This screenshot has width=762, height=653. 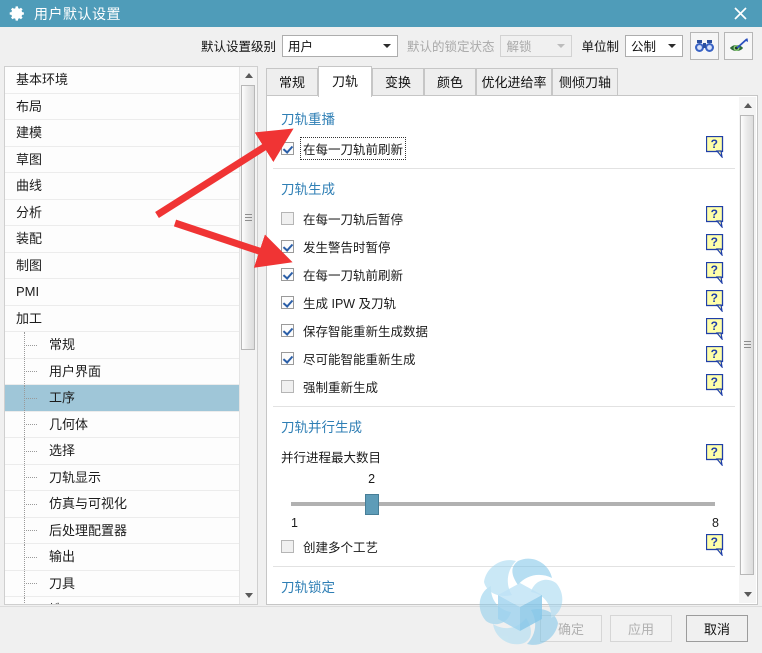 What do you see at coordinates (738, 45) in the screenshot?
I see `locate-setting-button` at bounding box center [738, 45].